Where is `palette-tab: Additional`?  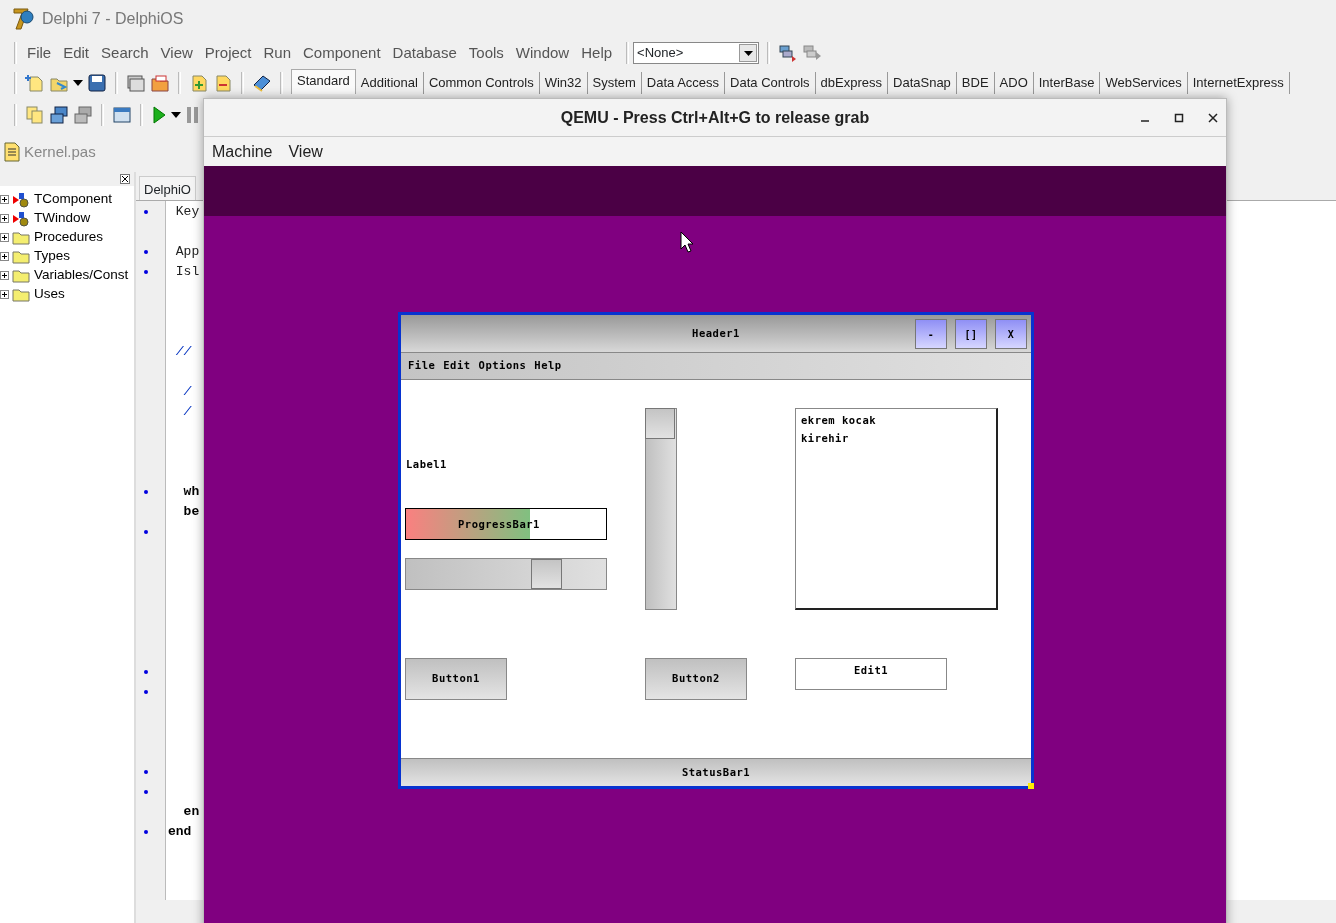
palette-tab: Additional is located at coordinates (389, 83).